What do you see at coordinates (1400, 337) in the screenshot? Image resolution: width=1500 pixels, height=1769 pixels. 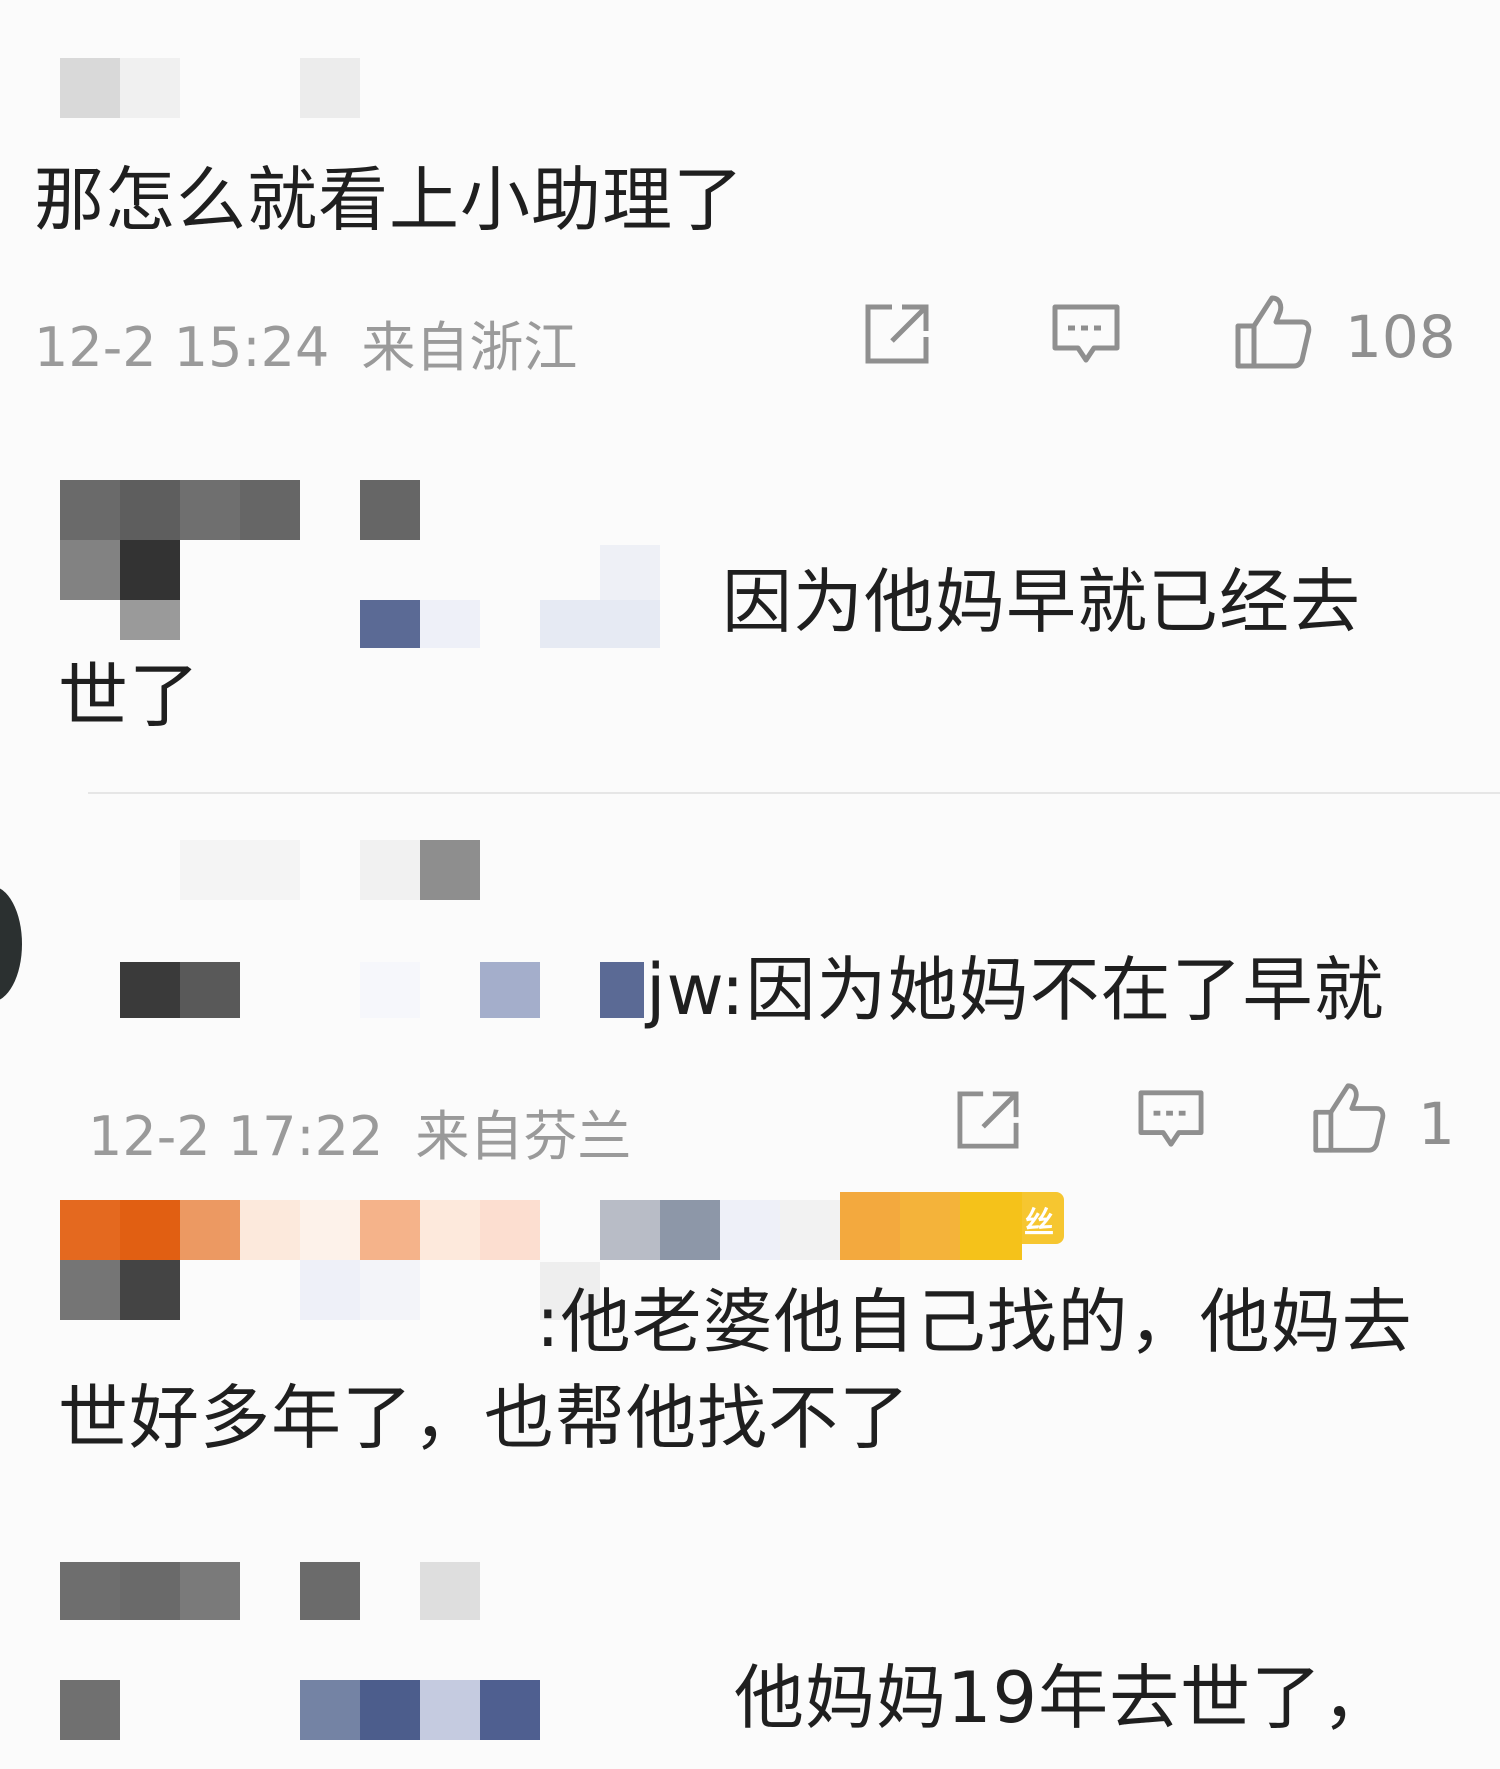 I see `like-count: 108` at bounding box center [1400, 337].